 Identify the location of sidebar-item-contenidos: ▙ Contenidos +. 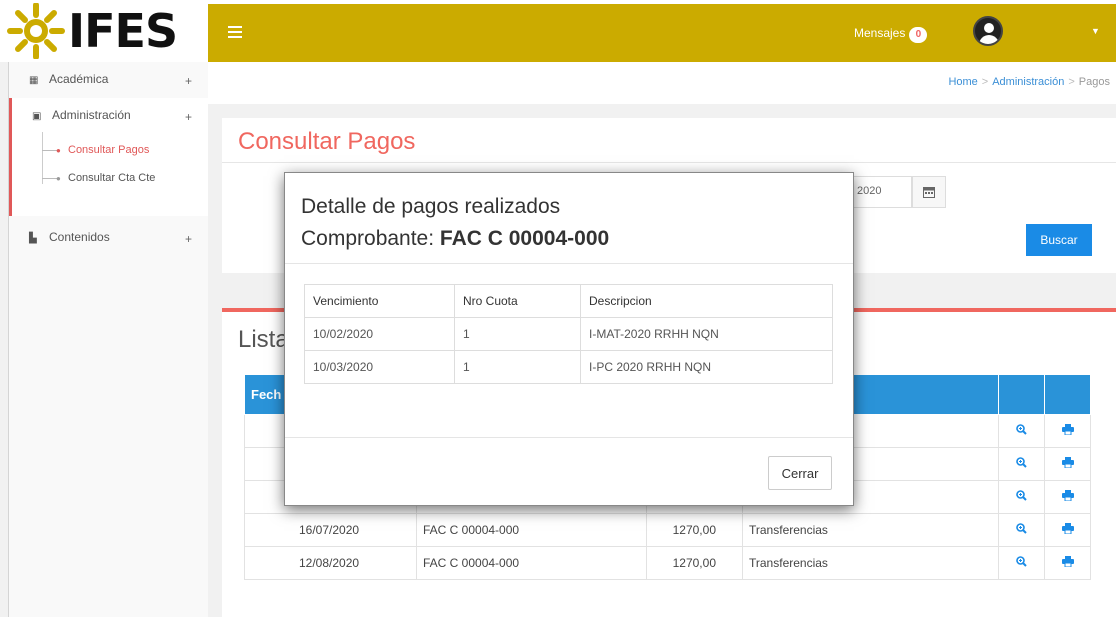
(108, 238).